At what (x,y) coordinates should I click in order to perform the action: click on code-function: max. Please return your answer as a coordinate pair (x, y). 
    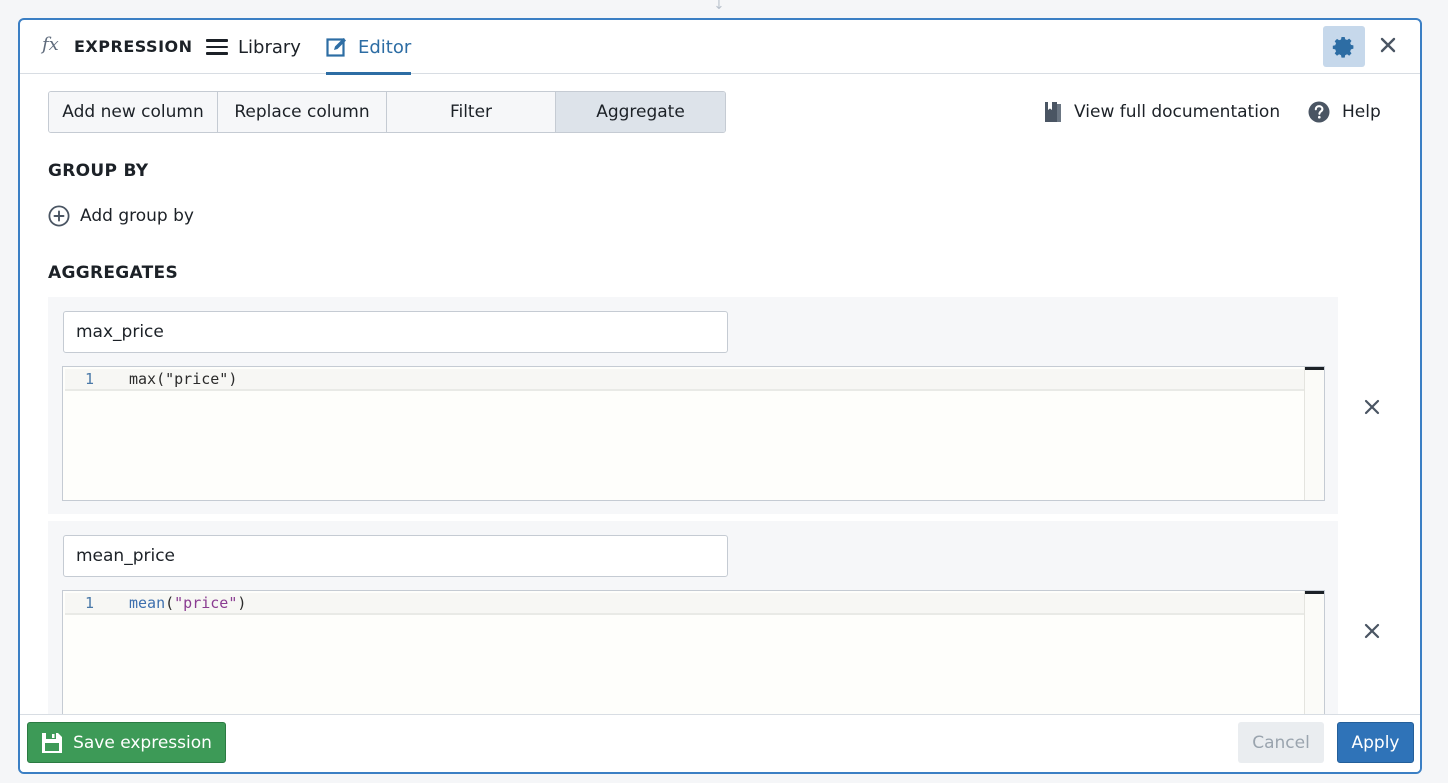
    Looking at the image, I should click on (143, 379).